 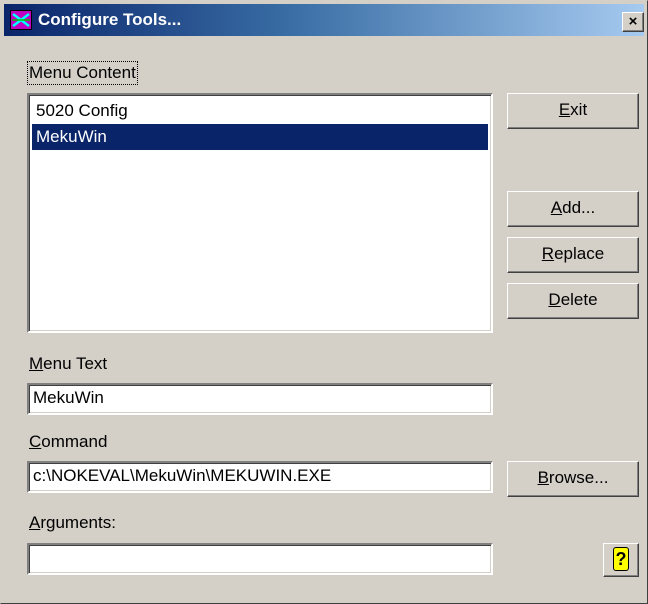 I want to click on exit-button: Exit, so click(x=573, y=111).